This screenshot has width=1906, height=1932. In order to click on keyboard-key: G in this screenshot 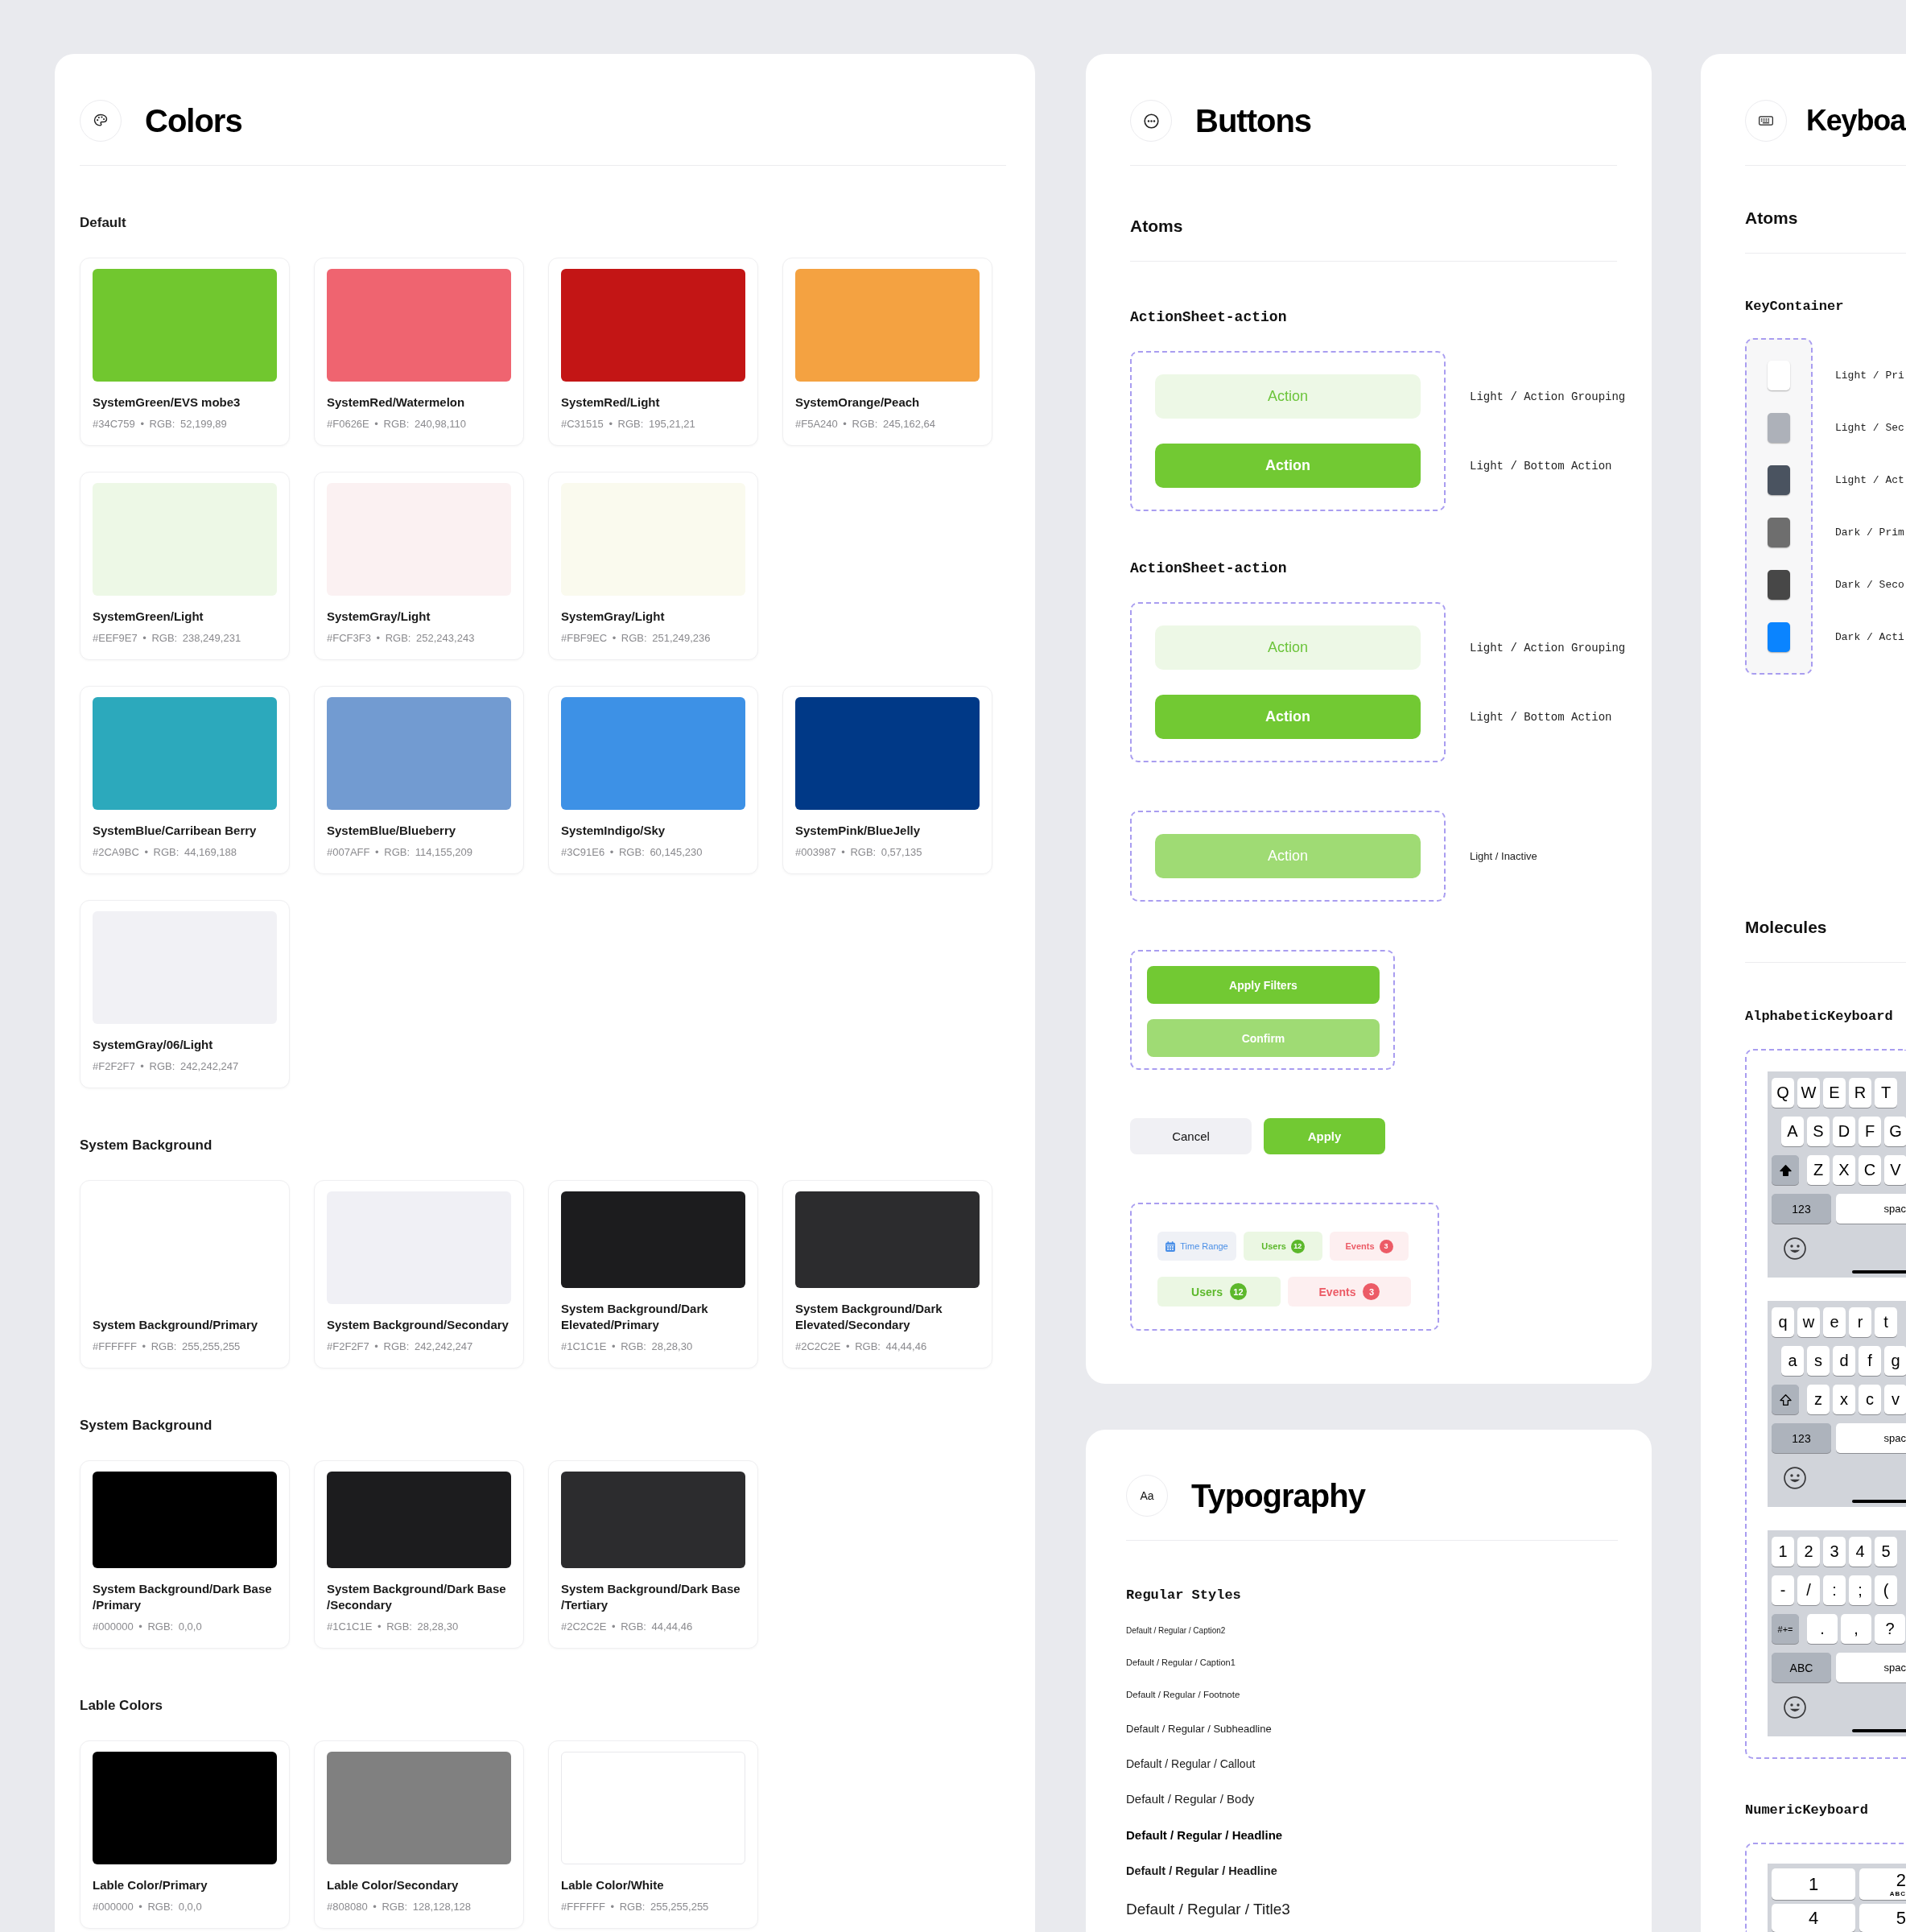, I will do `click(1895, 1131)`.